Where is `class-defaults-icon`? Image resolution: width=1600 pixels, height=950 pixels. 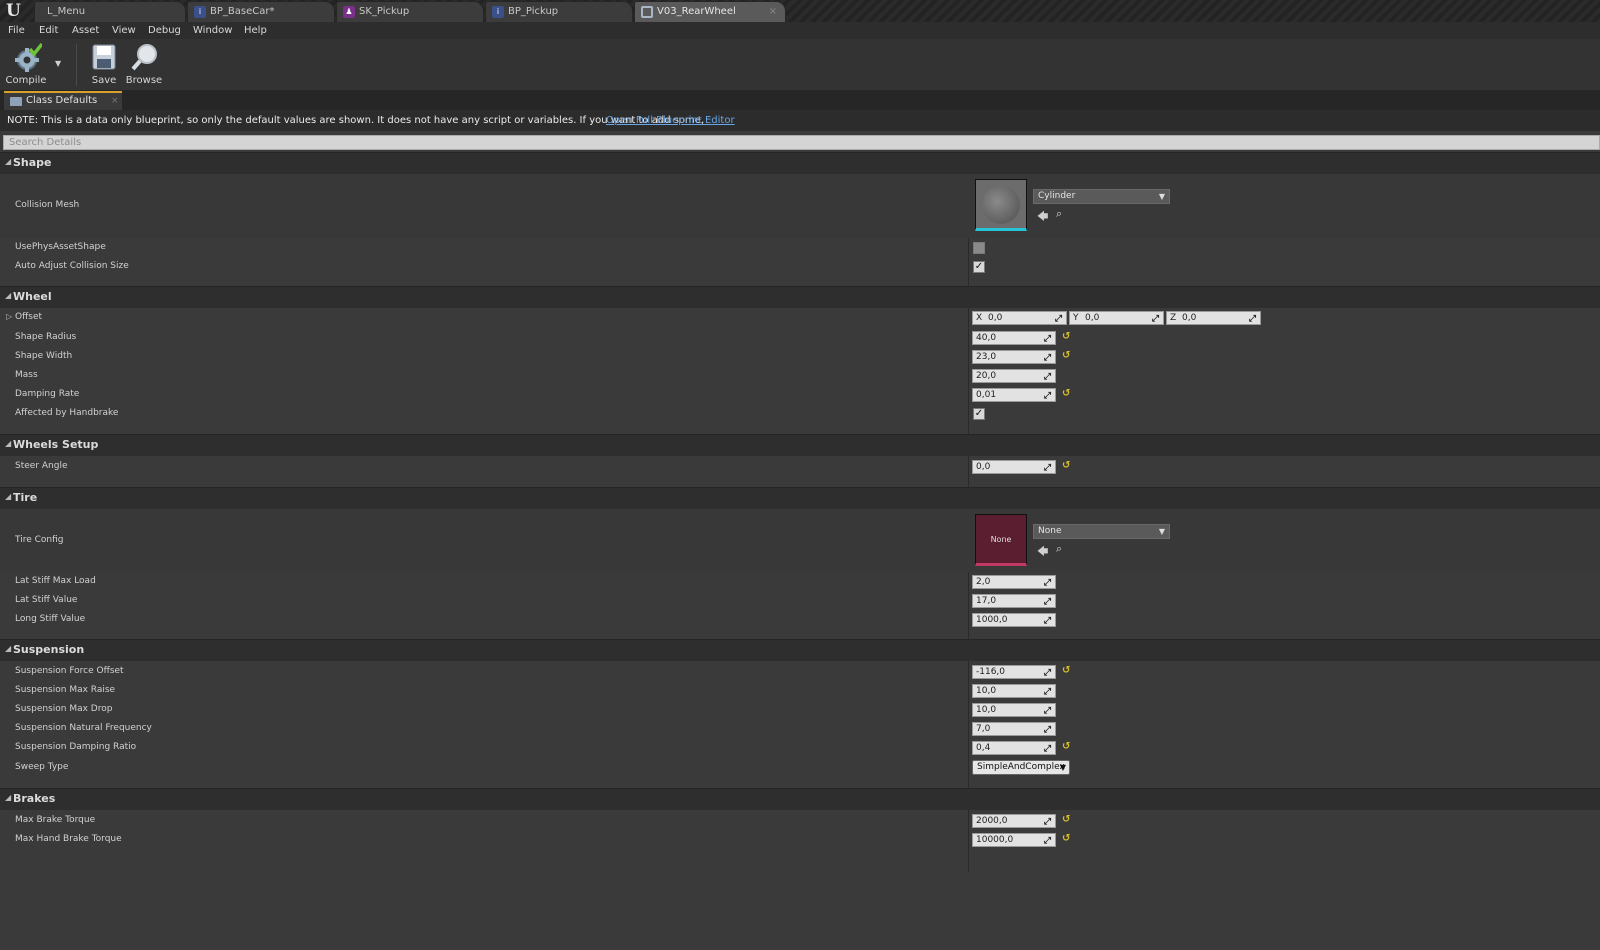 class-defaults-icon is located at coordinates (16, 101).